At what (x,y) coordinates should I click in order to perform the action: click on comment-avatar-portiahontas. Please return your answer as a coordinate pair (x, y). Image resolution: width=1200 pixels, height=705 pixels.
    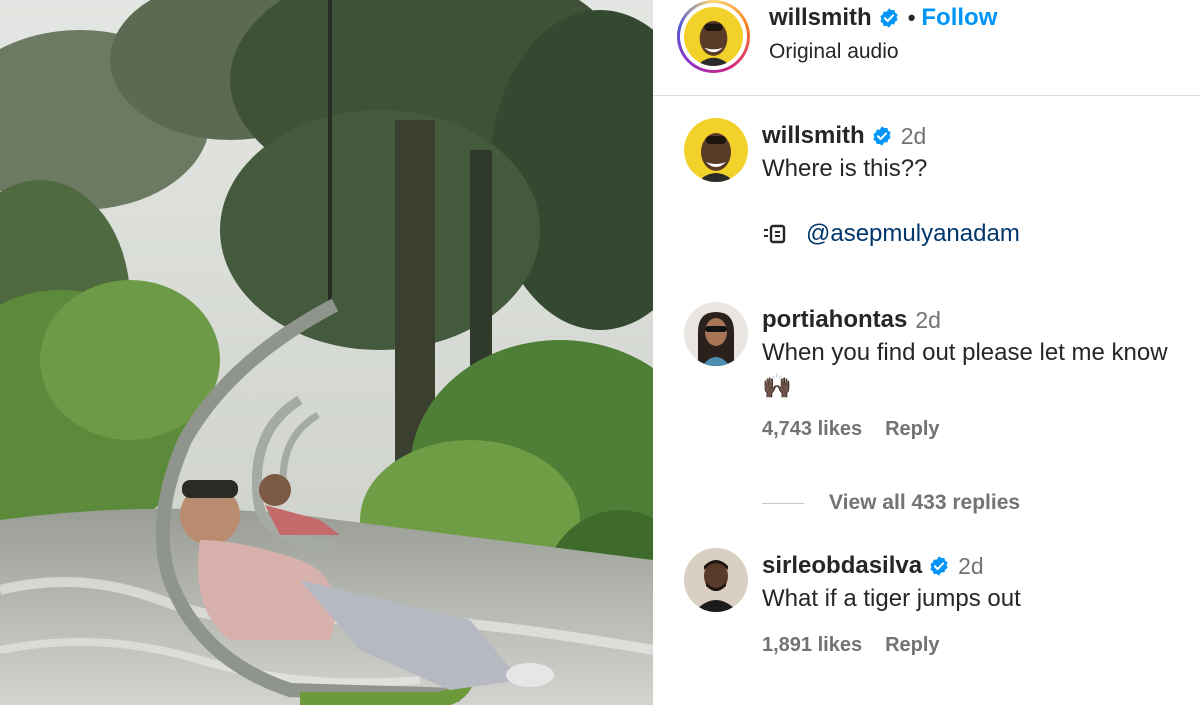
    Looking at the image, I should click on (716, 334).